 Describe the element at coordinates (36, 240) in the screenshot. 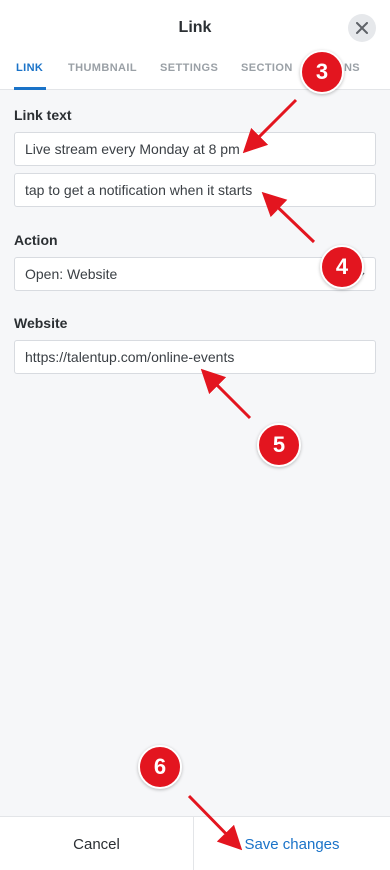

I see `action-label: Action` at that location.